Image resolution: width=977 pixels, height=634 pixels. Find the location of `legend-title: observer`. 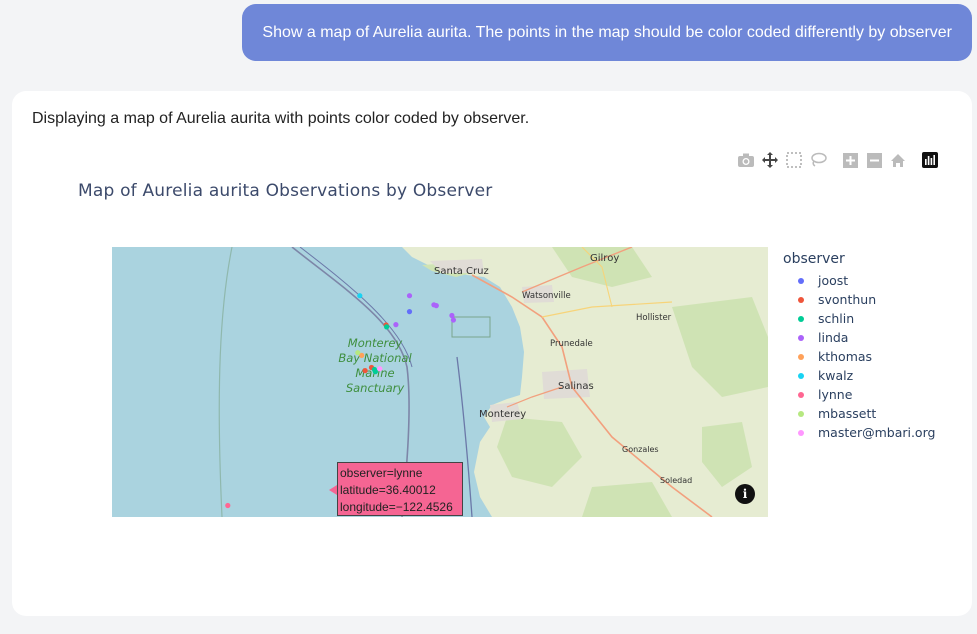

legend-title: observer is located at coordinates (814, 259).